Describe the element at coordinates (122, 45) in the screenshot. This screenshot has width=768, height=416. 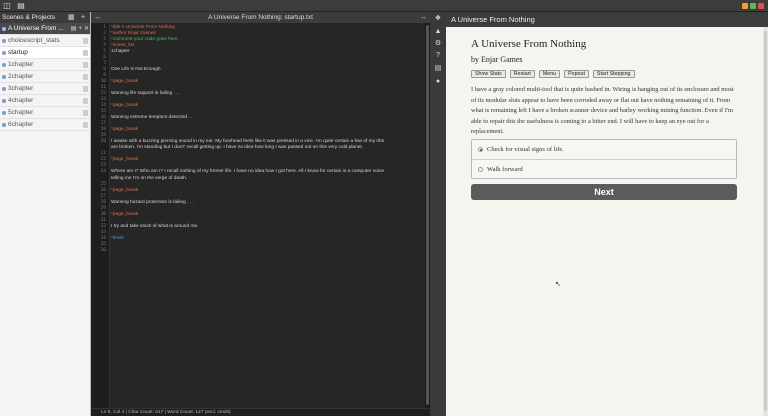
I see `code-line: *scene_list` at that location.